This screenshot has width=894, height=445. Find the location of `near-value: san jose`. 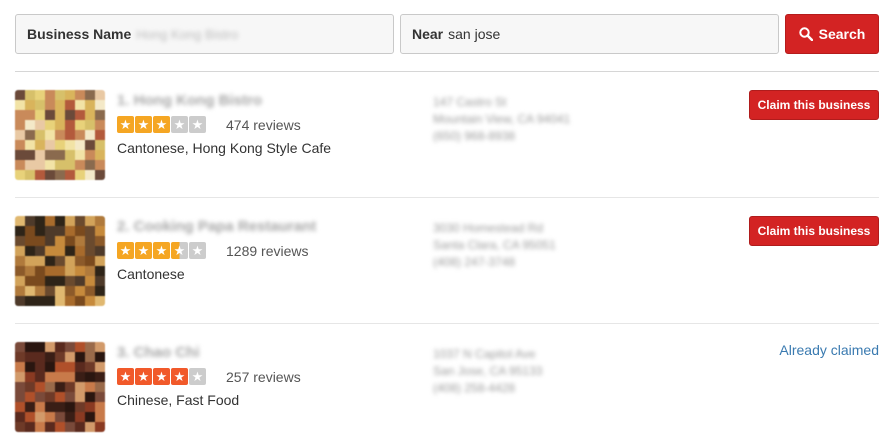

near-value: san jose is located at coordinates (474, 34).